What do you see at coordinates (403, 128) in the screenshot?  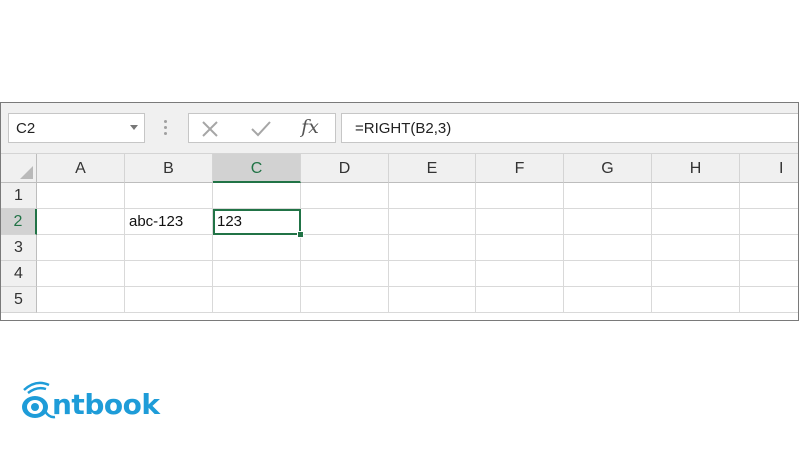 I see `formula-text: =RIGHT(B2,3)` at bounding box center [403, 128].